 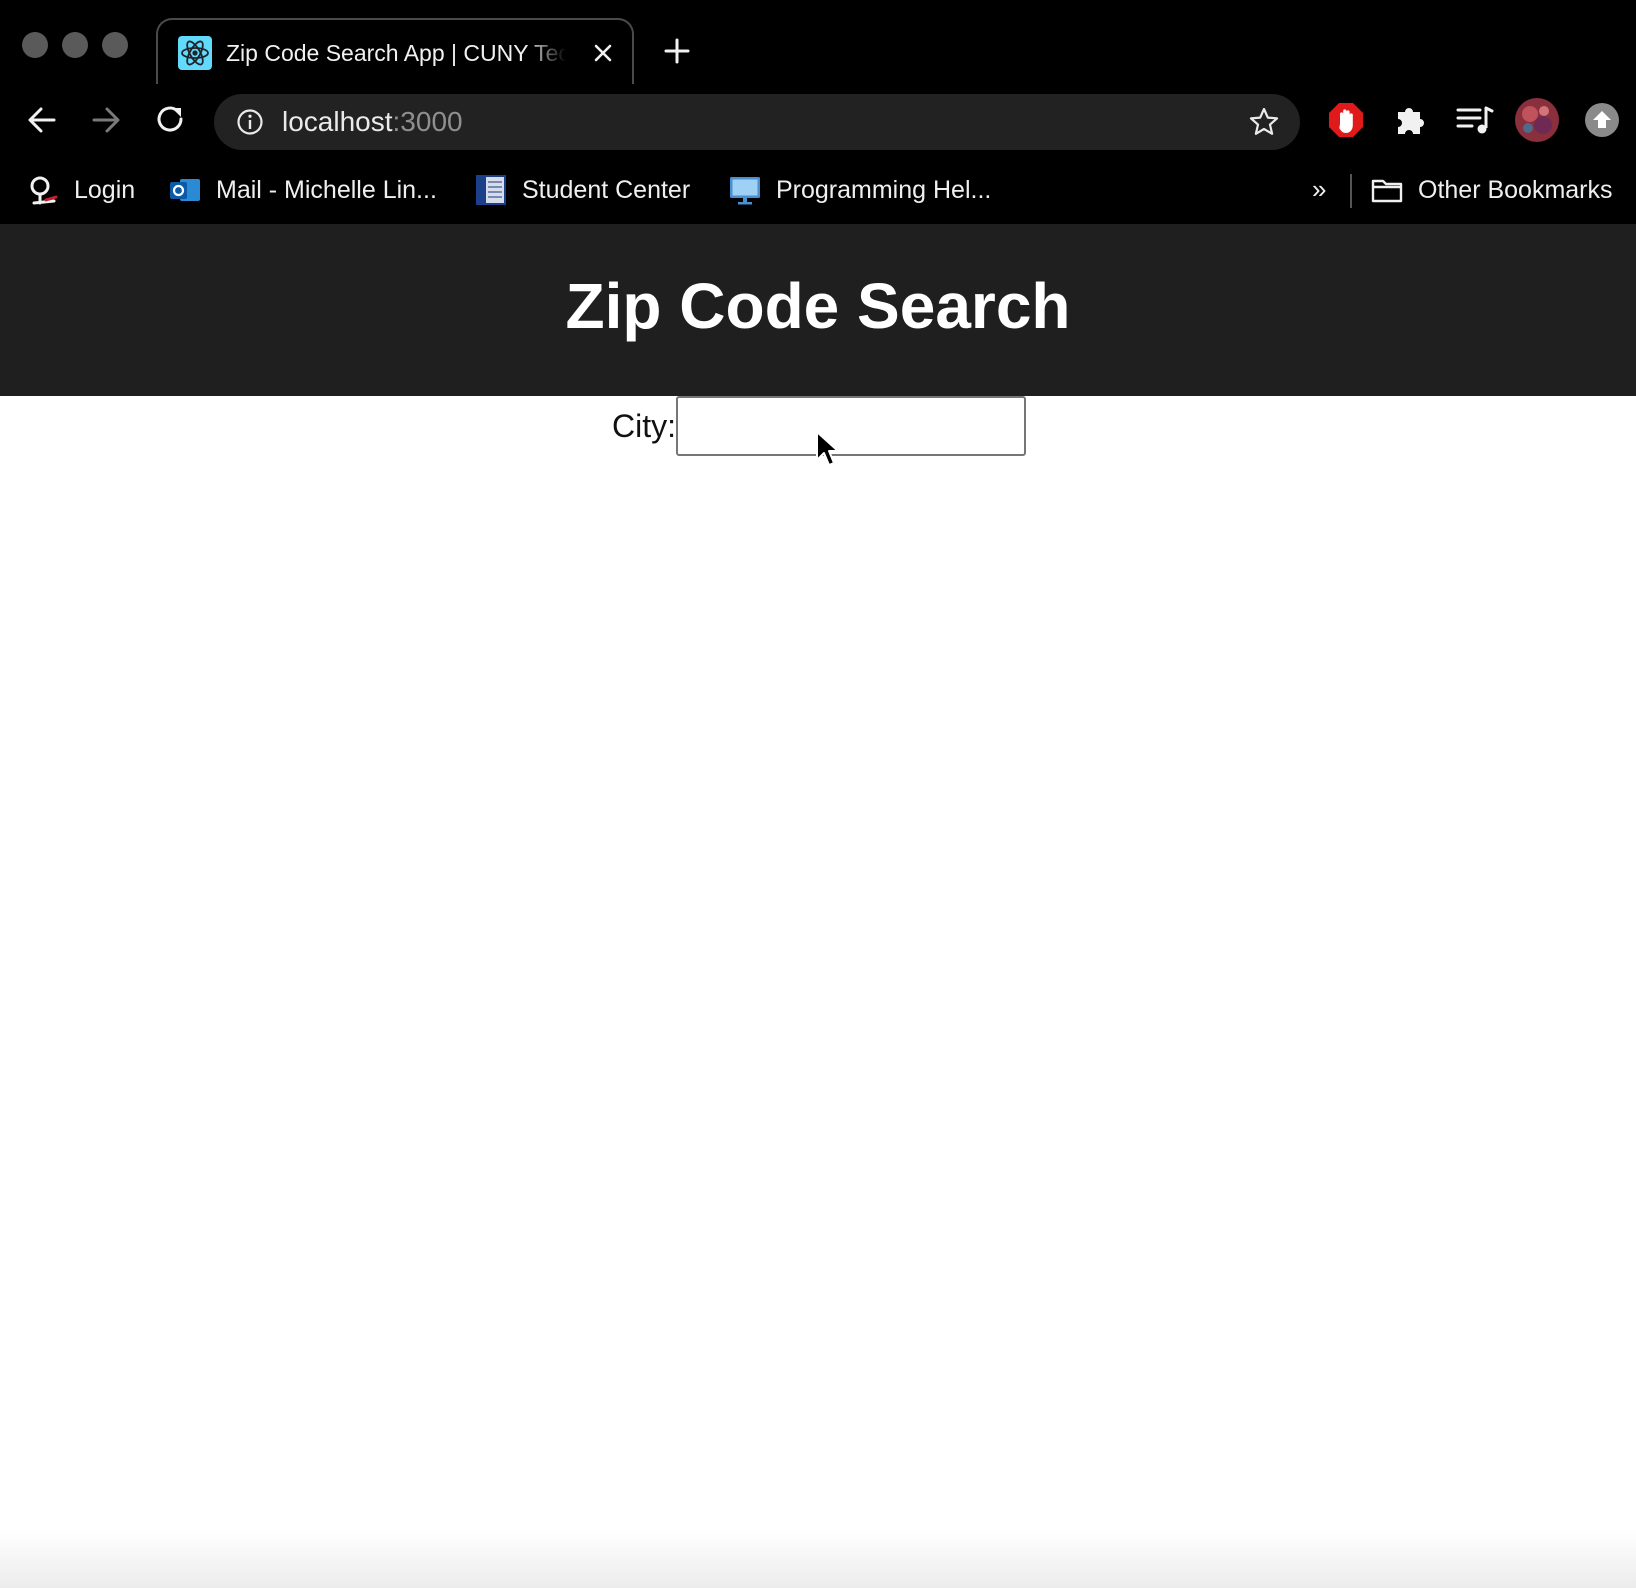 I want to click on url-host: localhost, so click(x=337, y=121).